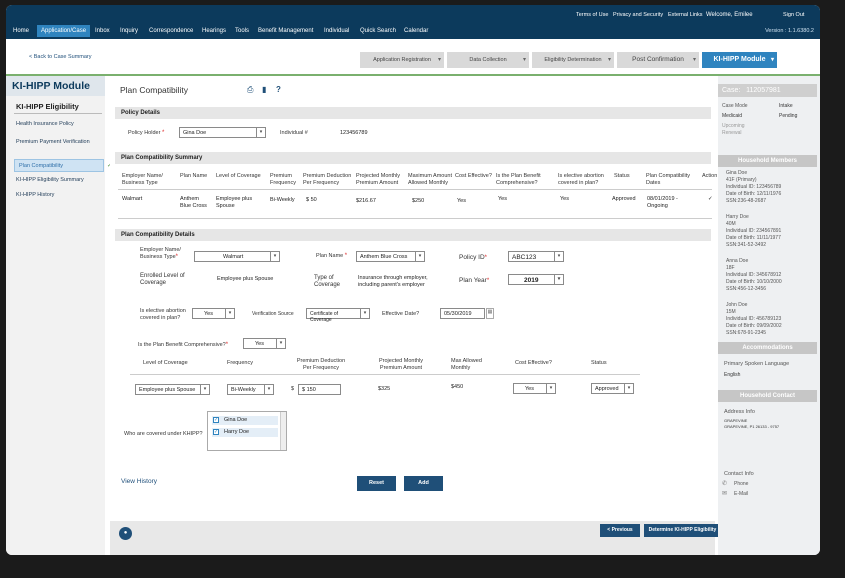 The height and width of the screenshot is (578, 845). I want to click on member-dob: Date of Birth: 11/11/1977, so click(753, 238).